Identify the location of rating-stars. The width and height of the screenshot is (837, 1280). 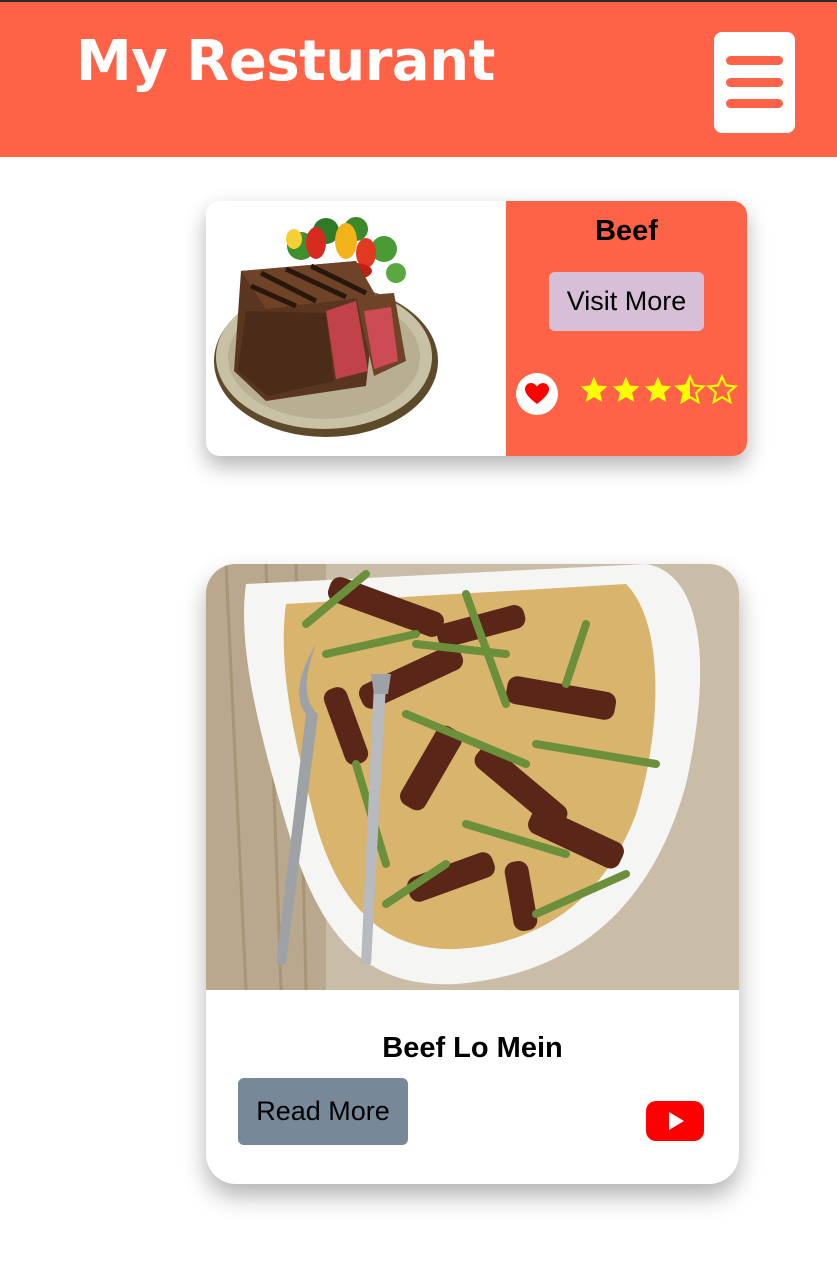
(658, 393).